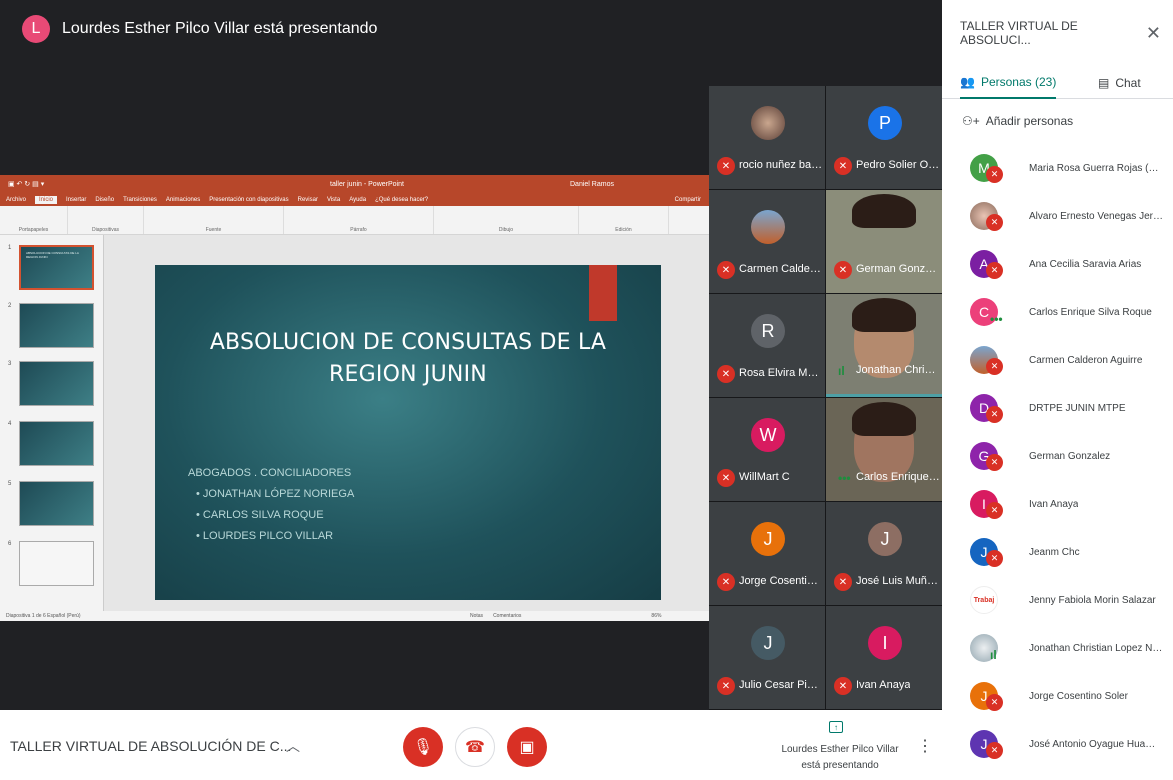 This screenshot has width=1173, height=780. Describe the element at coordinates (841, 371) in the screenshot. I see `audio-level-icon: ıl` at that location.